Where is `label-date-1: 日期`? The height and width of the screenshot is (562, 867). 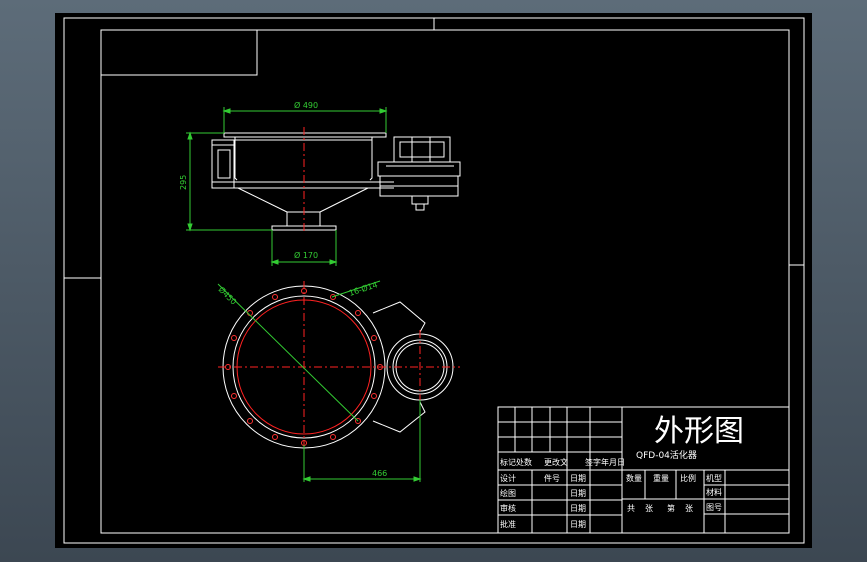 label-date-1: 日期 is located at coordinates (578, 478).